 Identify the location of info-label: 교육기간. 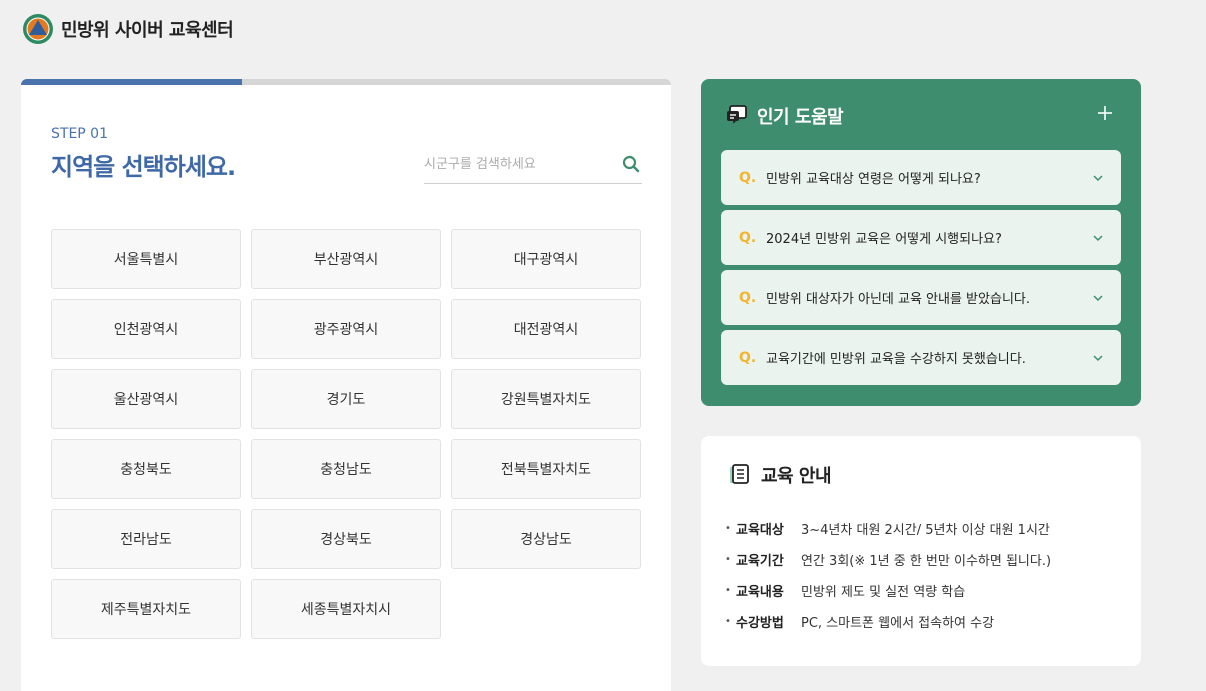
(760, 561).